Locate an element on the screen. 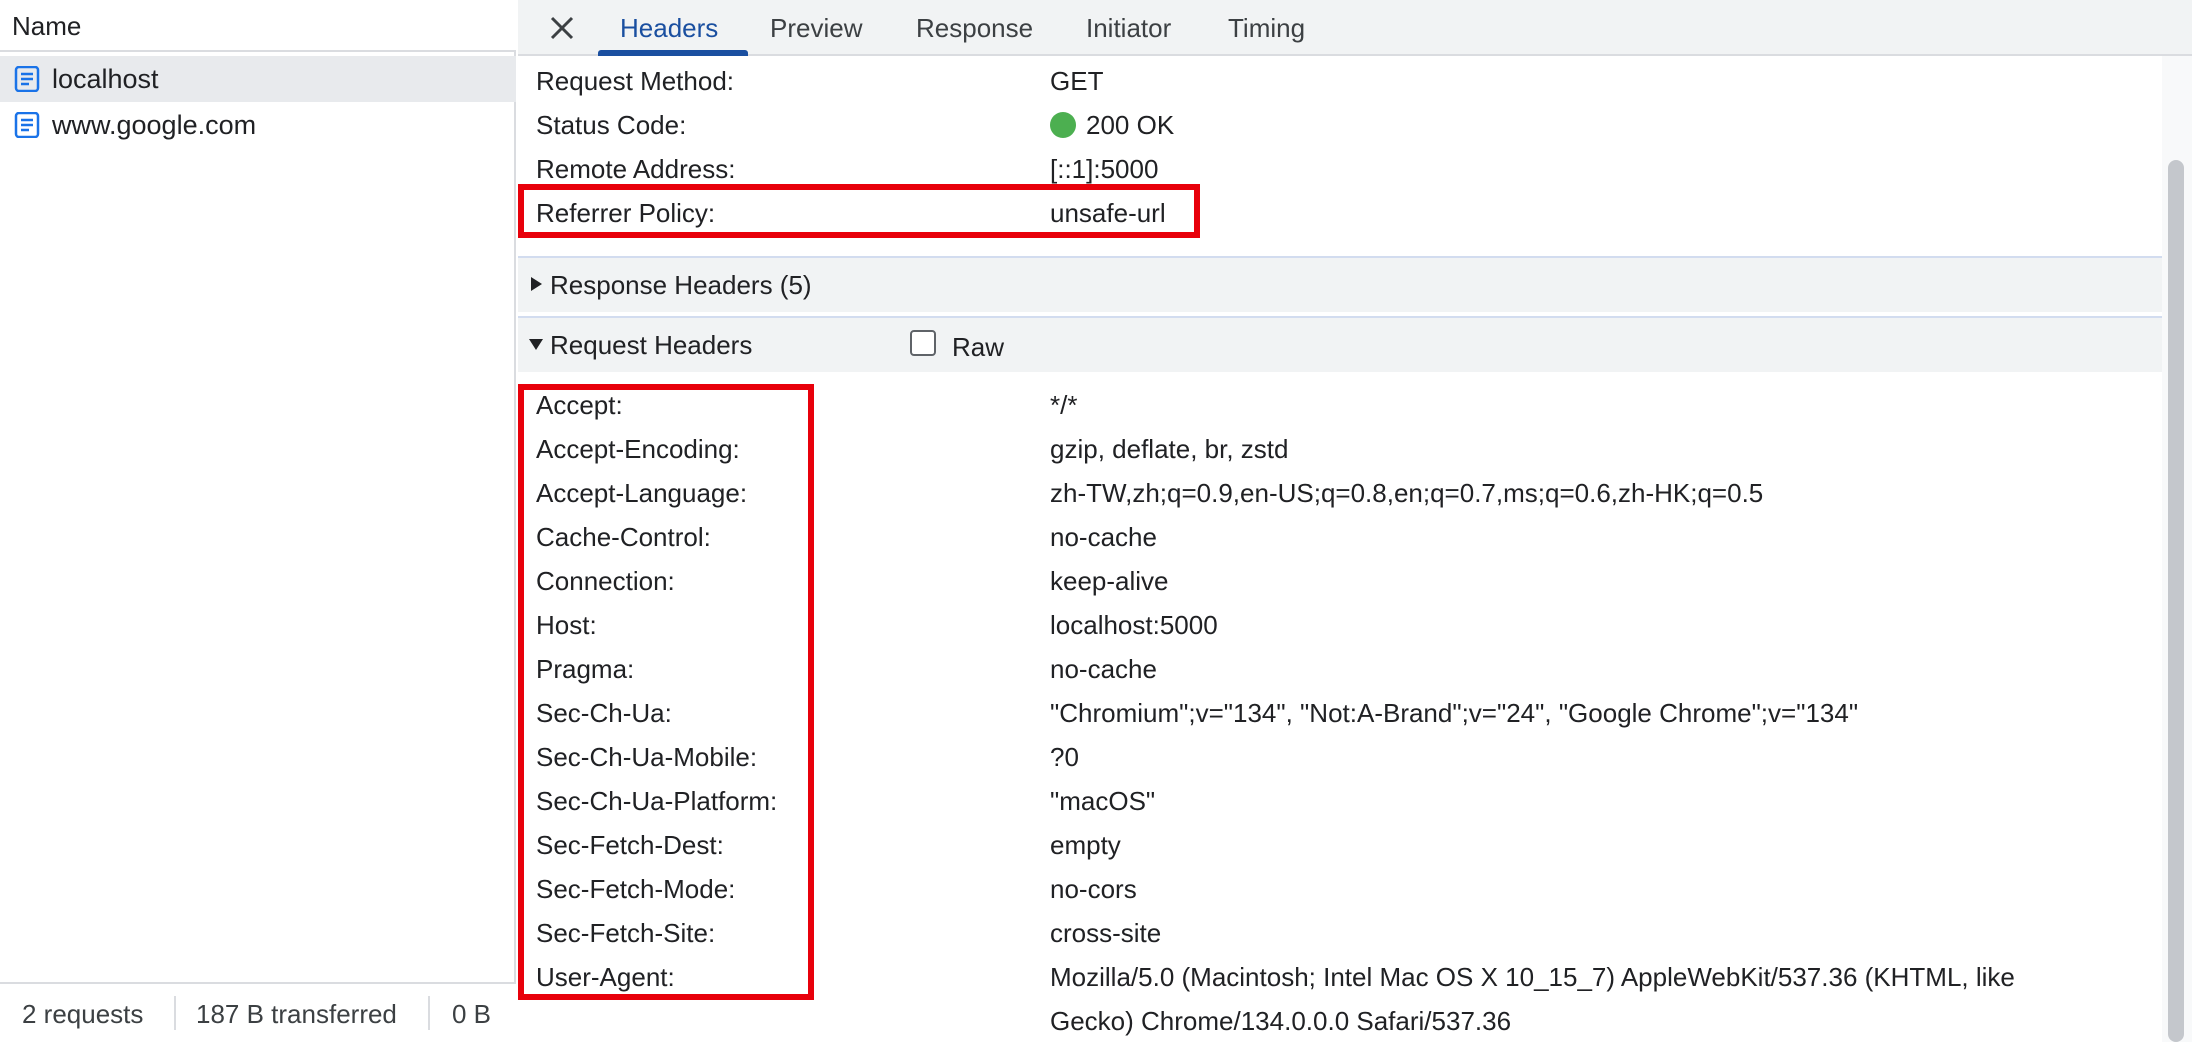 Image resolution: width=2192 pixels, height=1042 pixels. request-item-google: www.google.com is located at coordinates (258, 125).